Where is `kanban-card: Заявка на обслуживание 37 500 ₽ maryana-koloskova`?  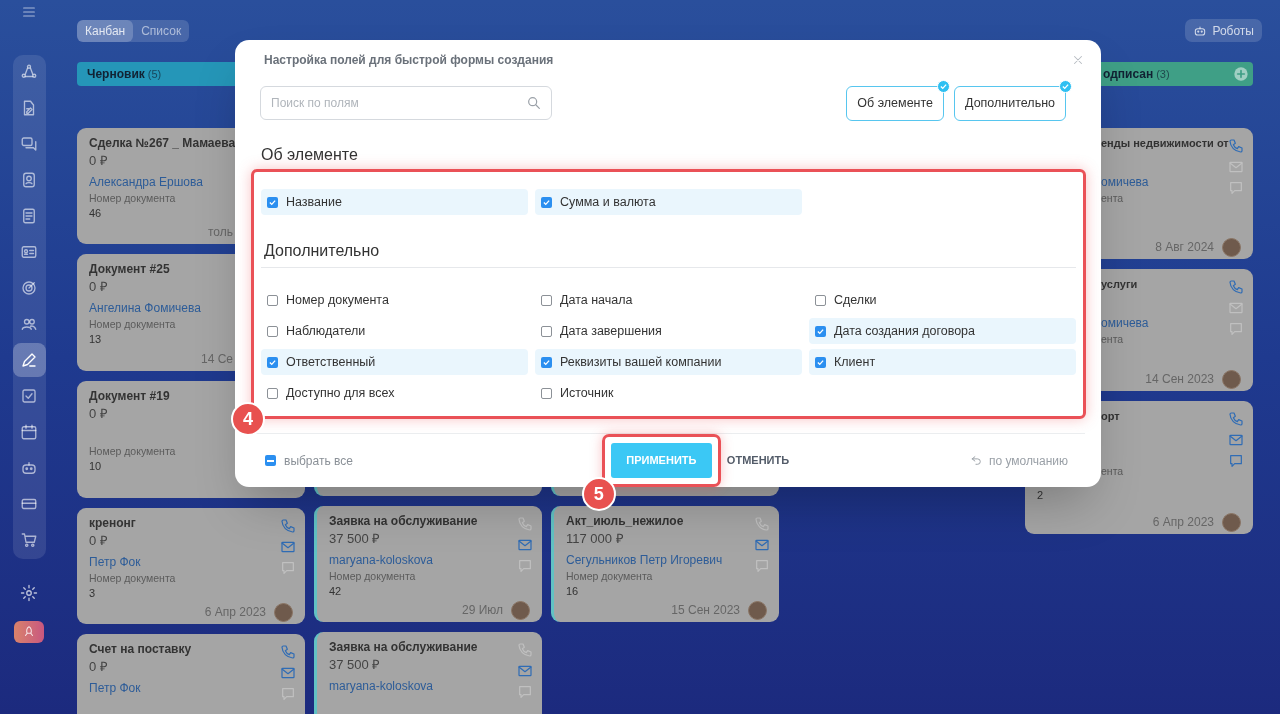
kanban-card: Заявка на обслуживание 37 500 ₽ maryana-koloskova is located at coordinates (428, 673).